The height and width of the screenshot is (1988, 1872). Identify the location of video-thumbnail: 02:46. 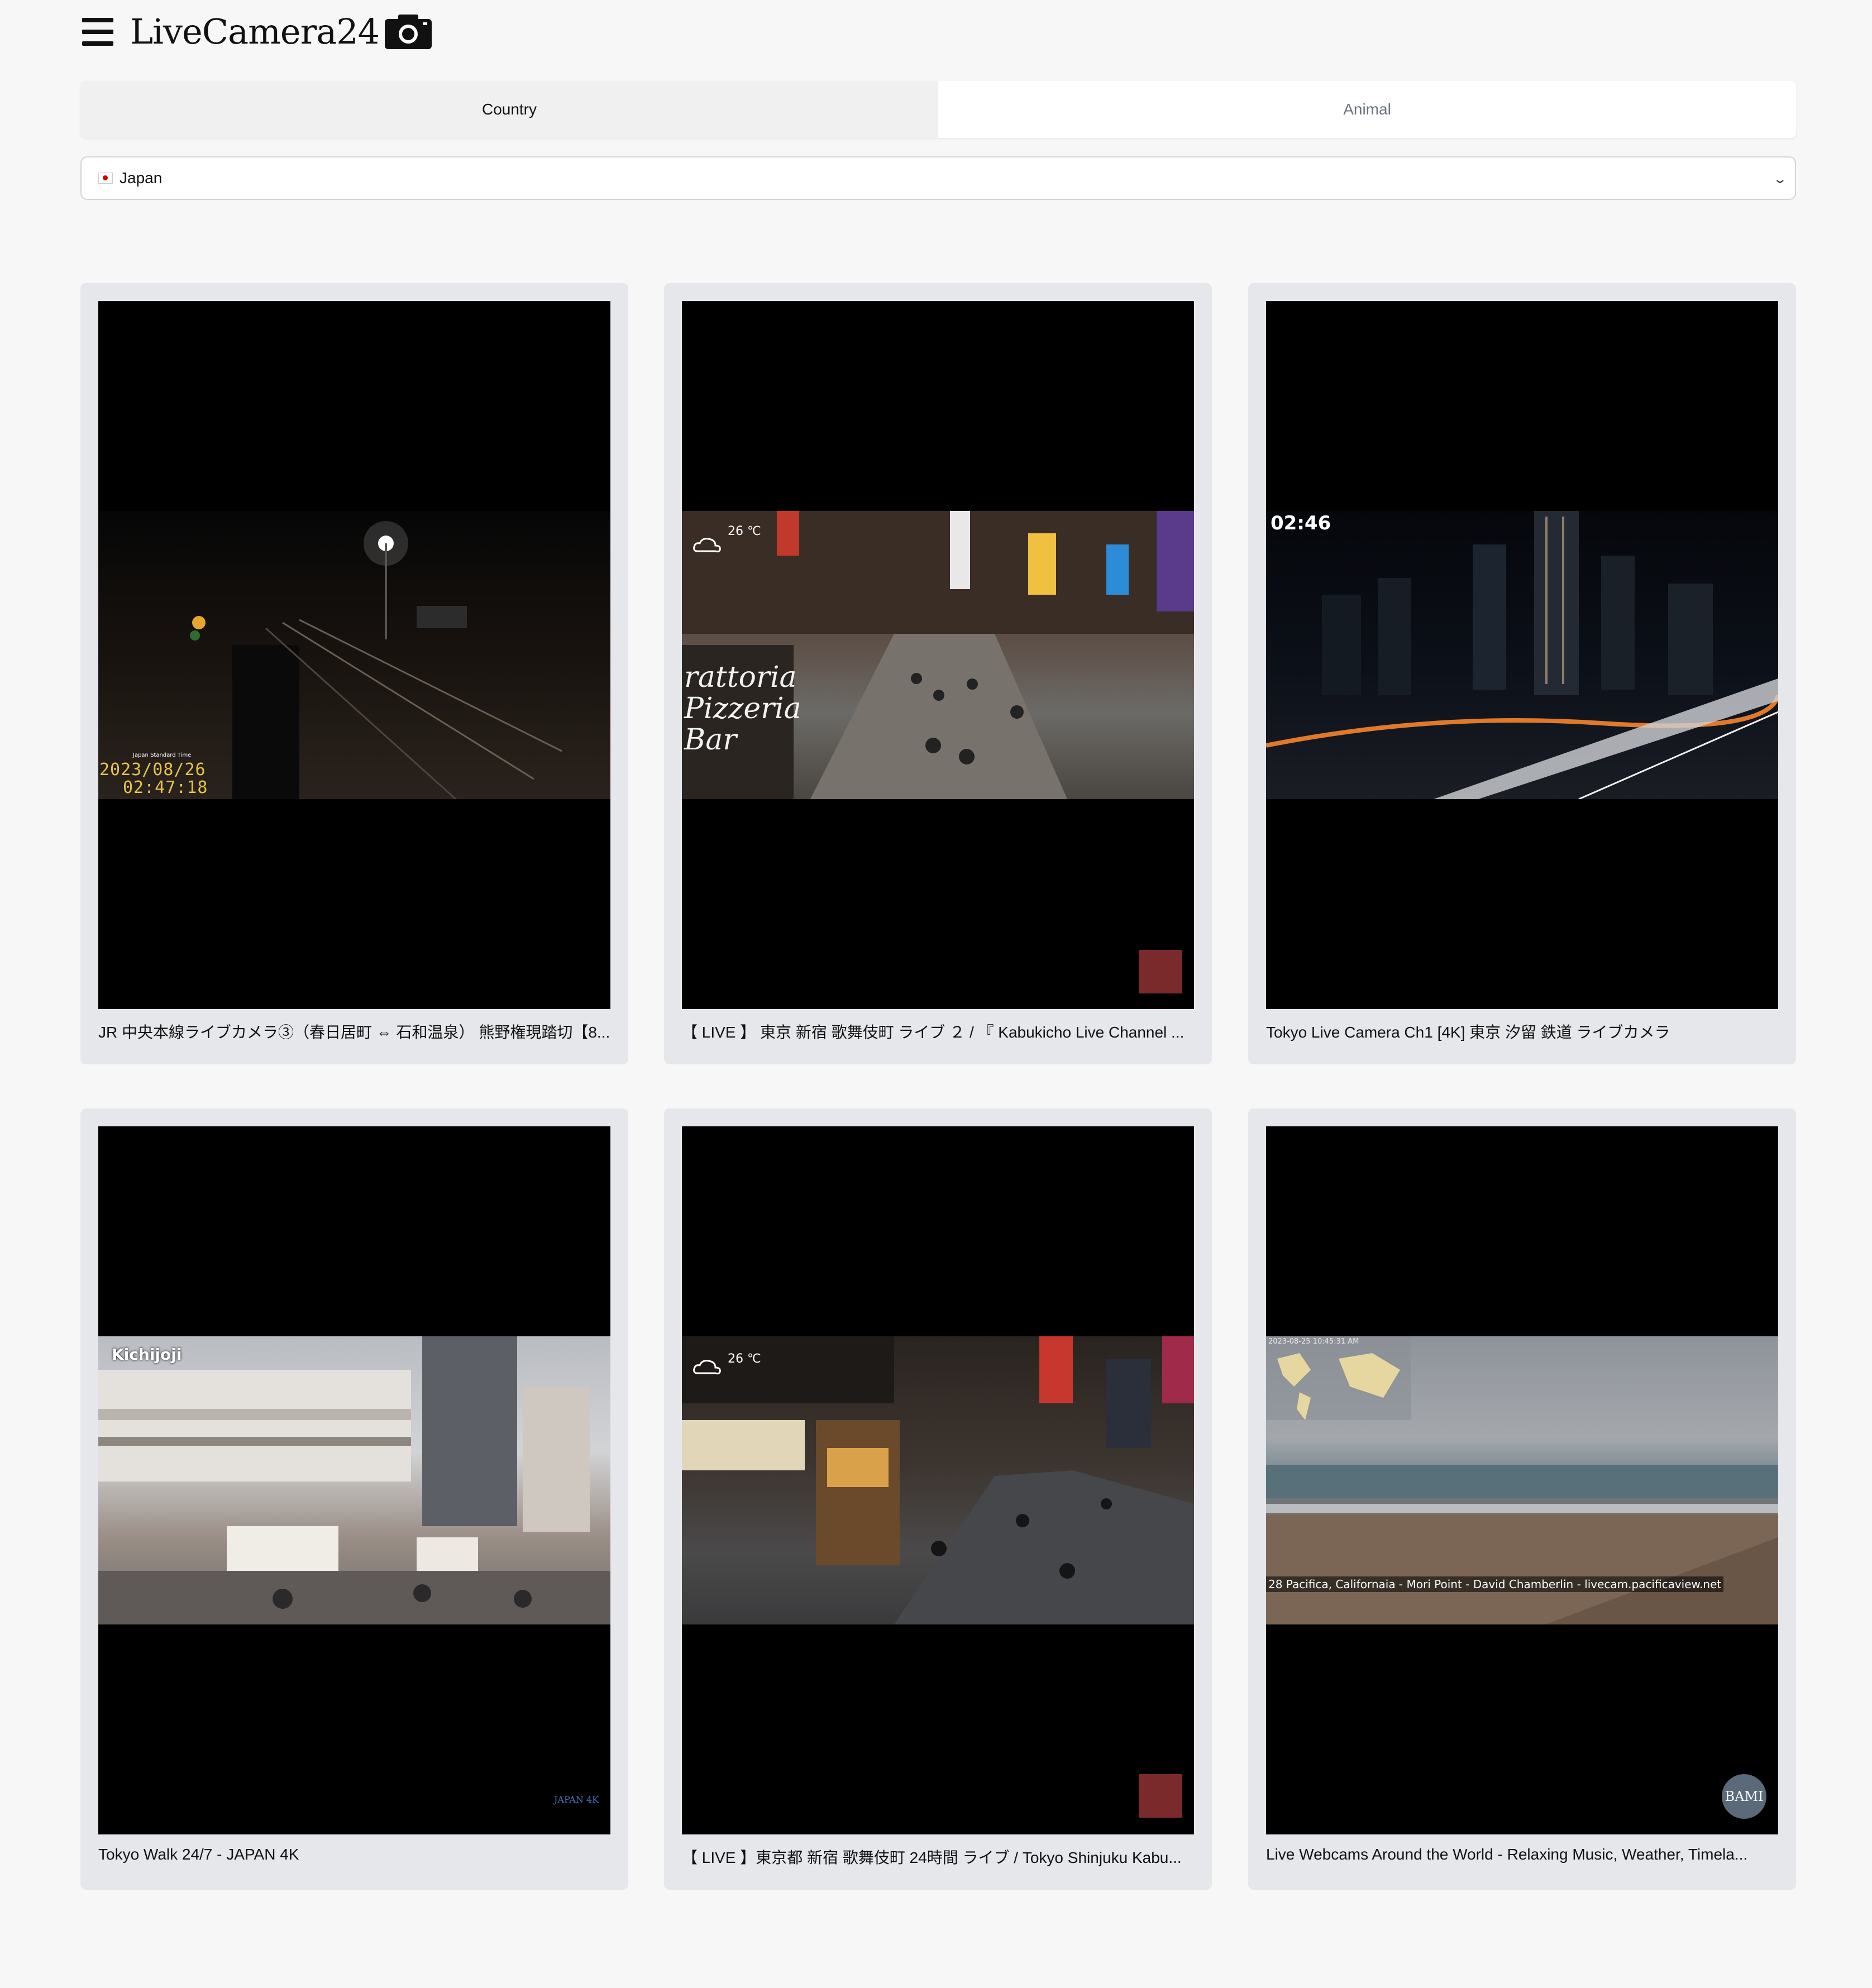
(1522, 655).